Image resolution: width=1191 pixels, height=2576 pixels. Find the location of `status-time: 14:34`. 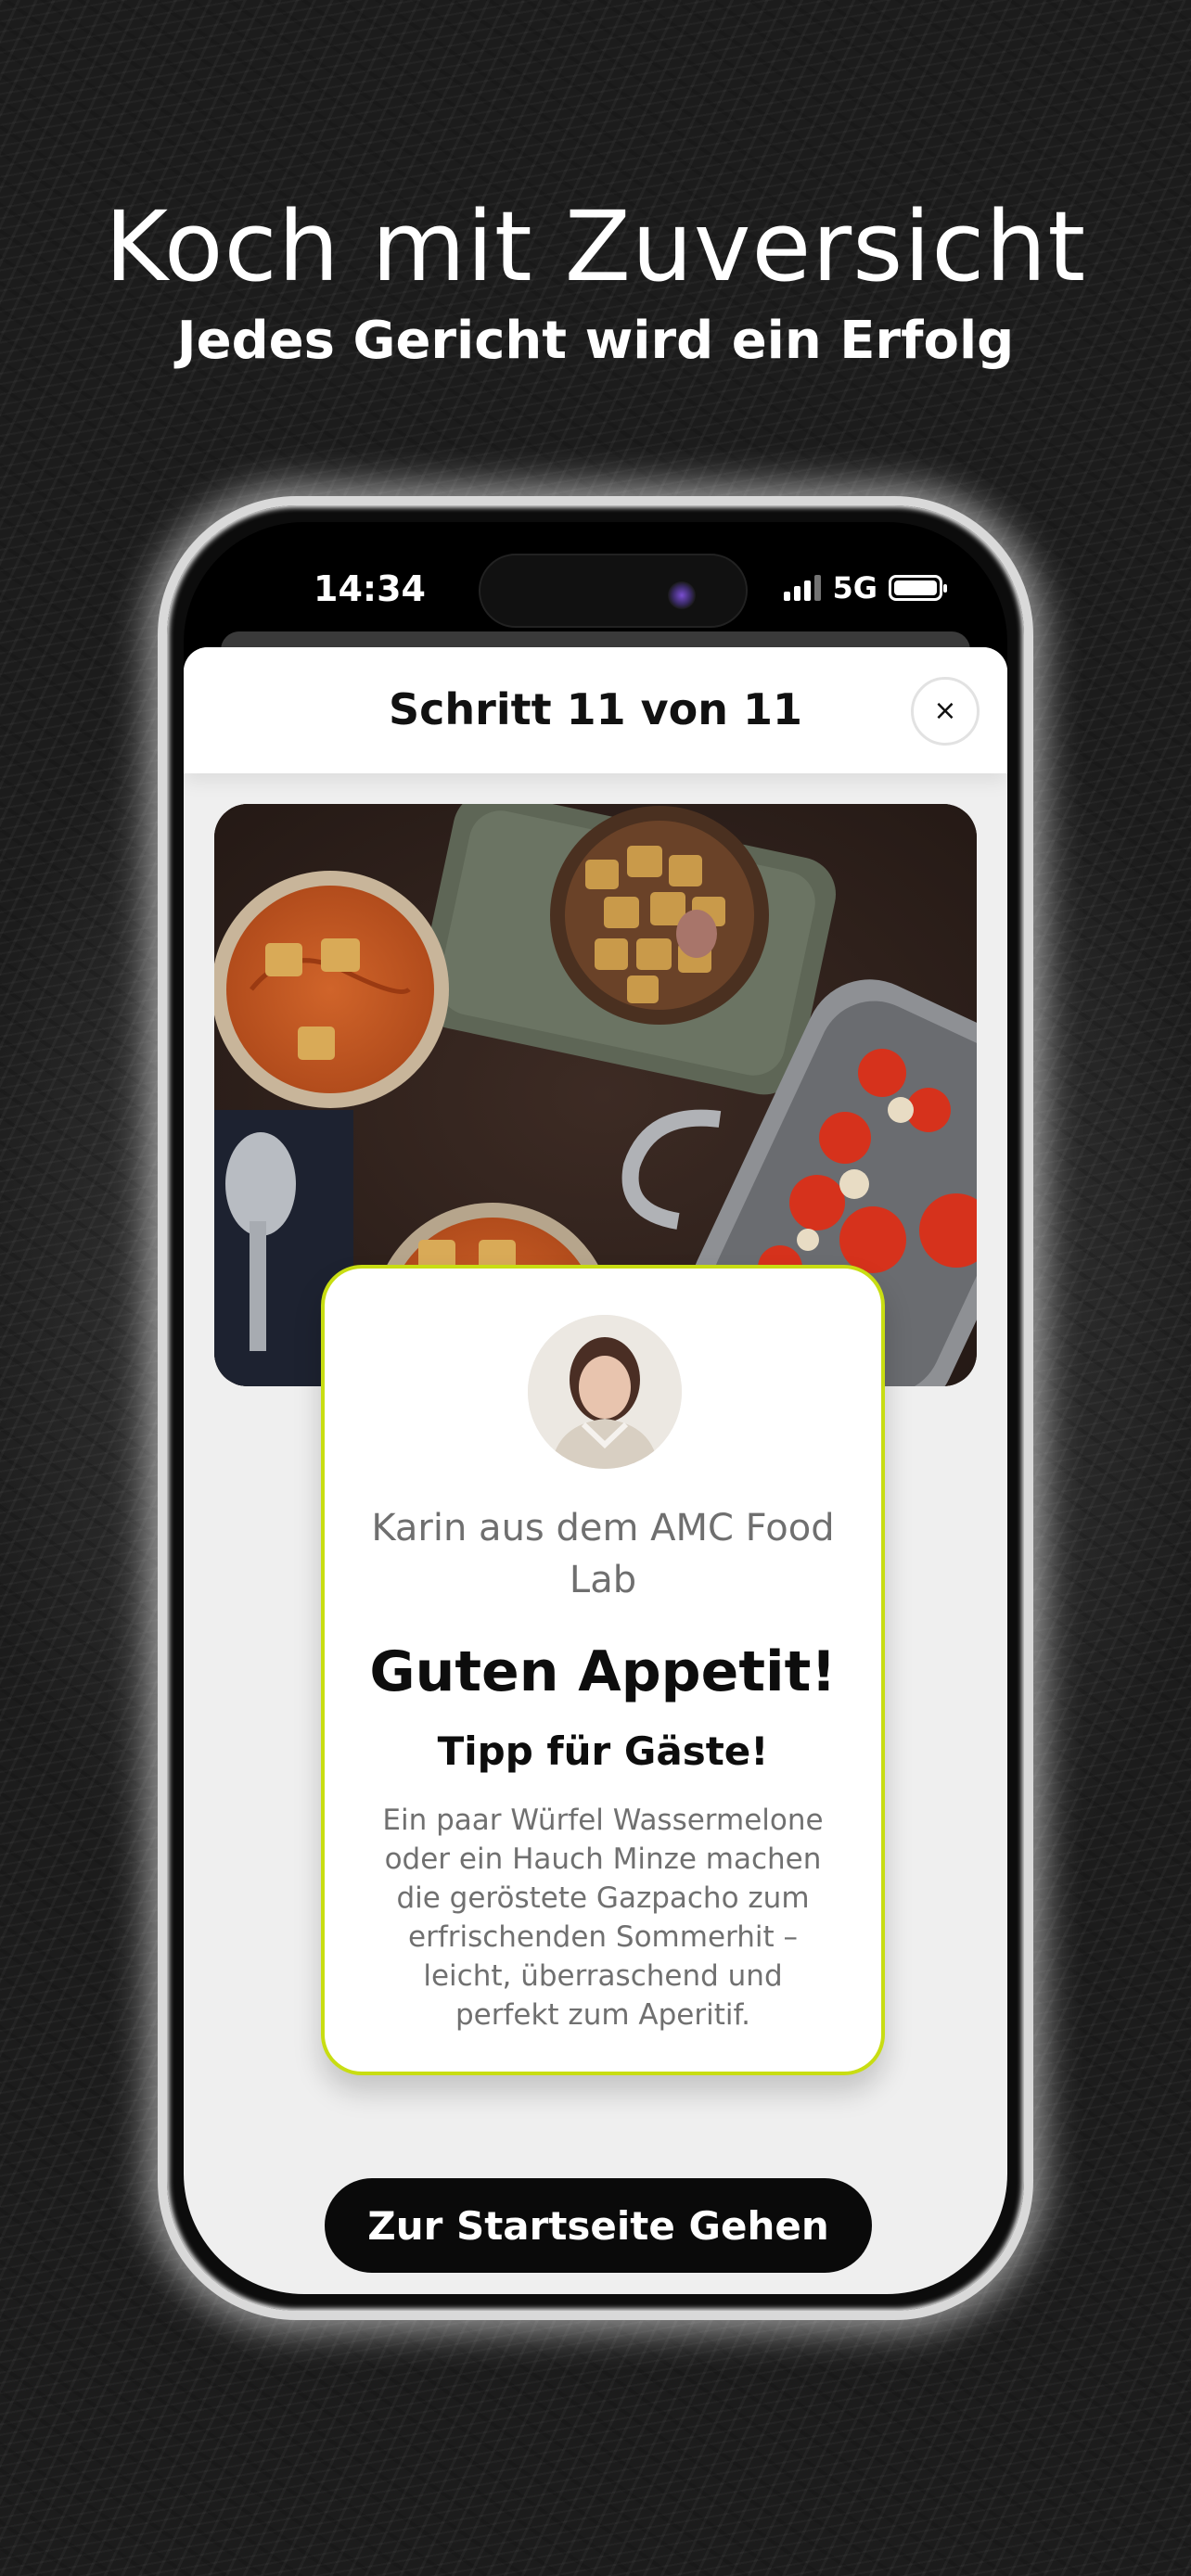

status-time: 14:34 is located at coordinates (370, 588).